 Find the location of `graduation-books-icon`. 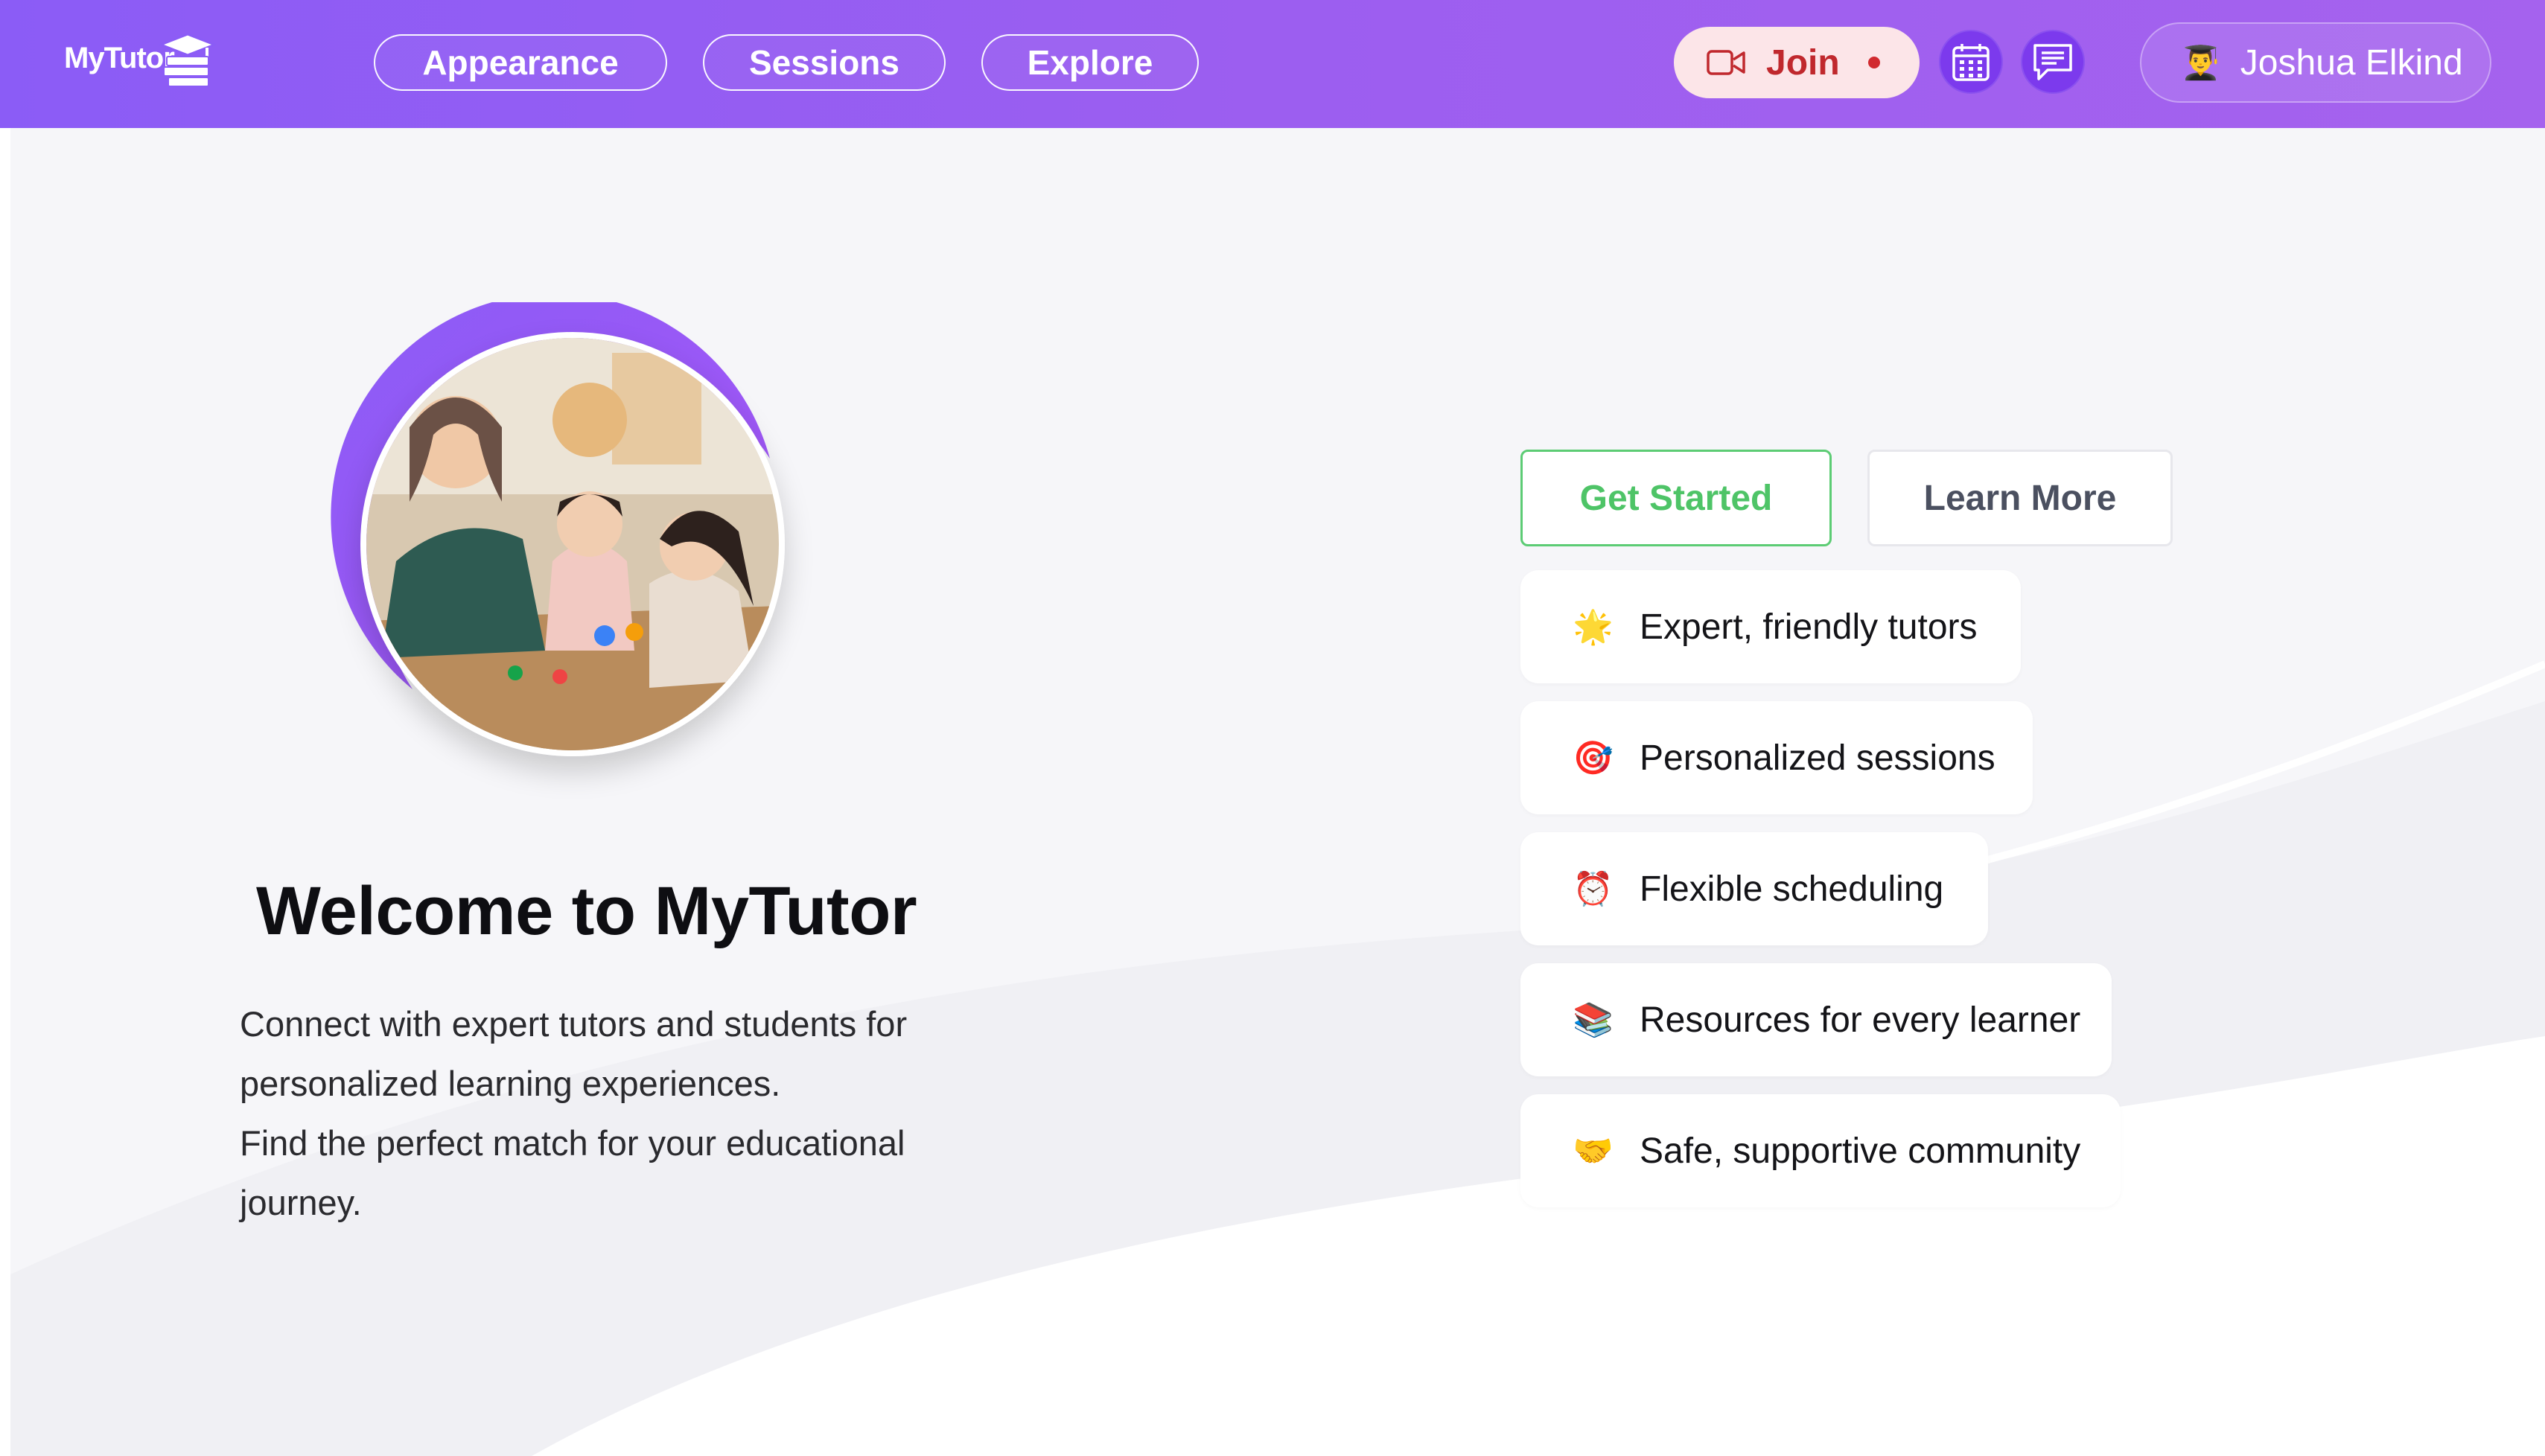

graduation-books-icon is located at coordinates (186, 60).